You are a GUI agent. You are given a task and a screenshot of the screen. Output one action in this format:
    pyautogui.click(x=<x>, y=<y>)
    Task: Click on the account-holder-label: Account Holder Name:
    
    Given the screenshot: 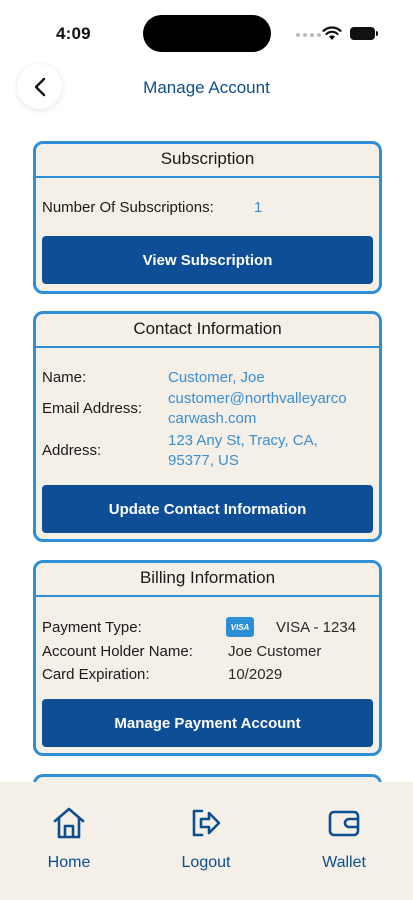 What is the action you would take?
    pyautogui.click(x=117, y=651)
    